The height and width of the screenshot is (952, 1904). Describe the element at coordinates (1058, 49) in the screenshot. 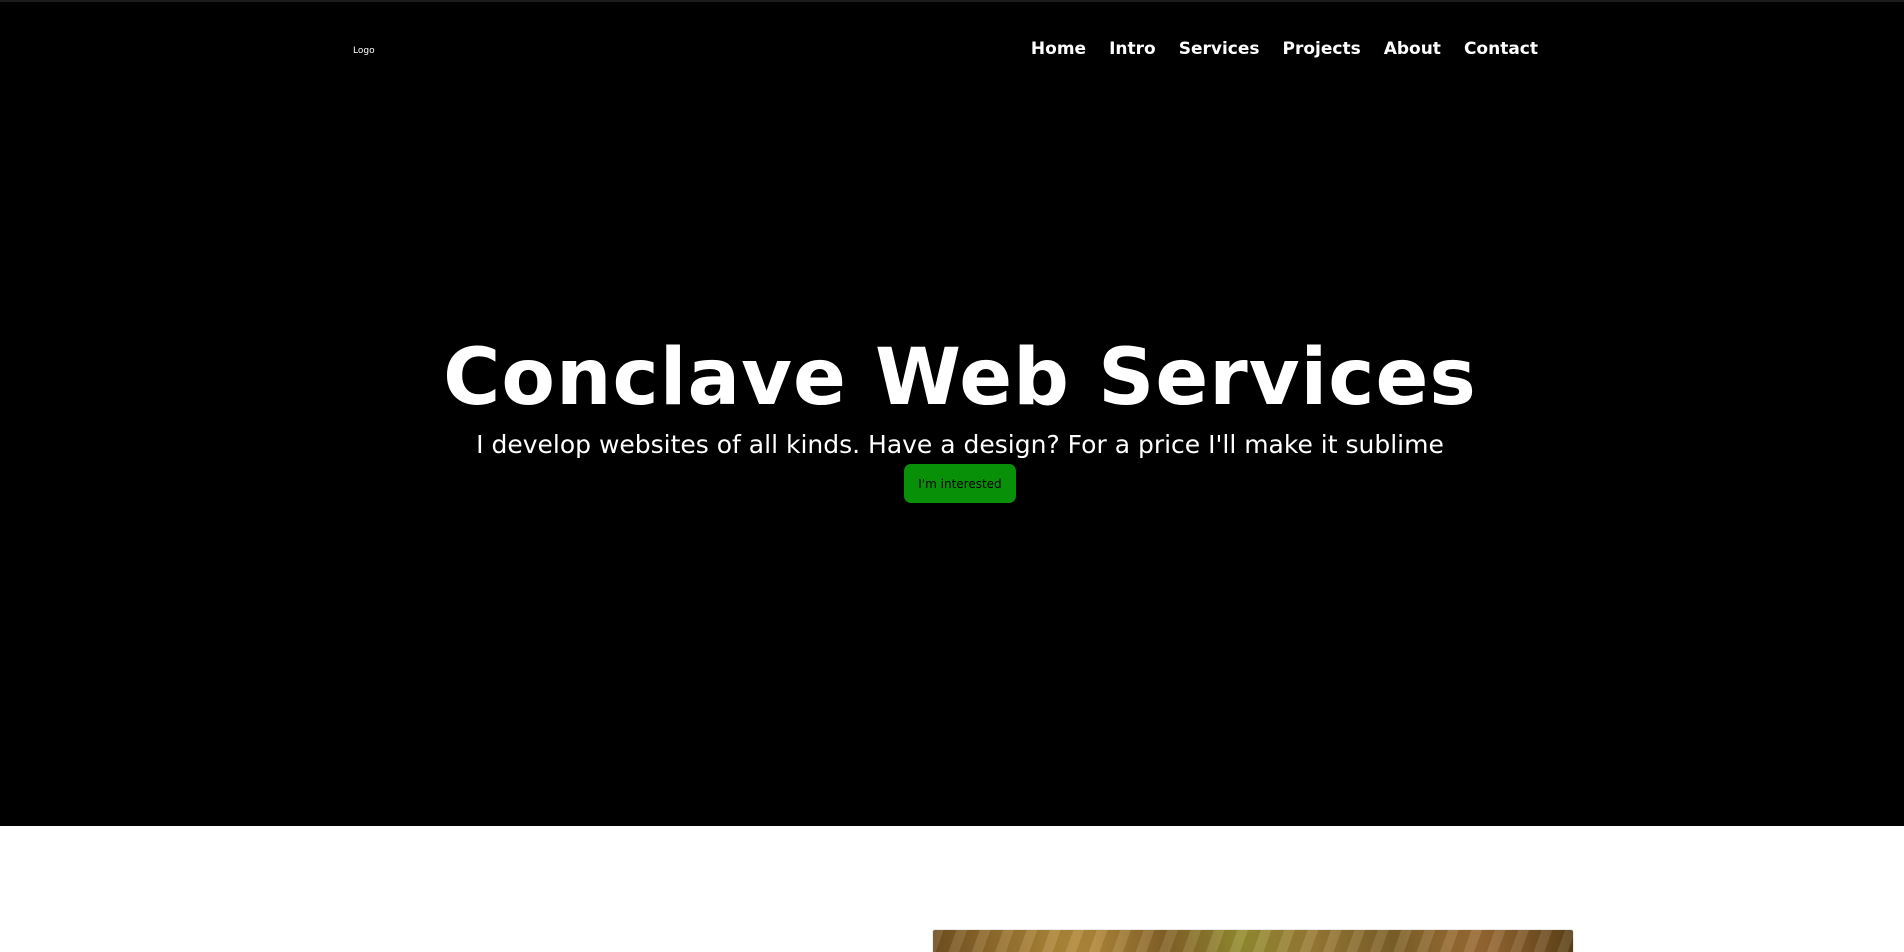

I see `nav-home: Home` at that location.